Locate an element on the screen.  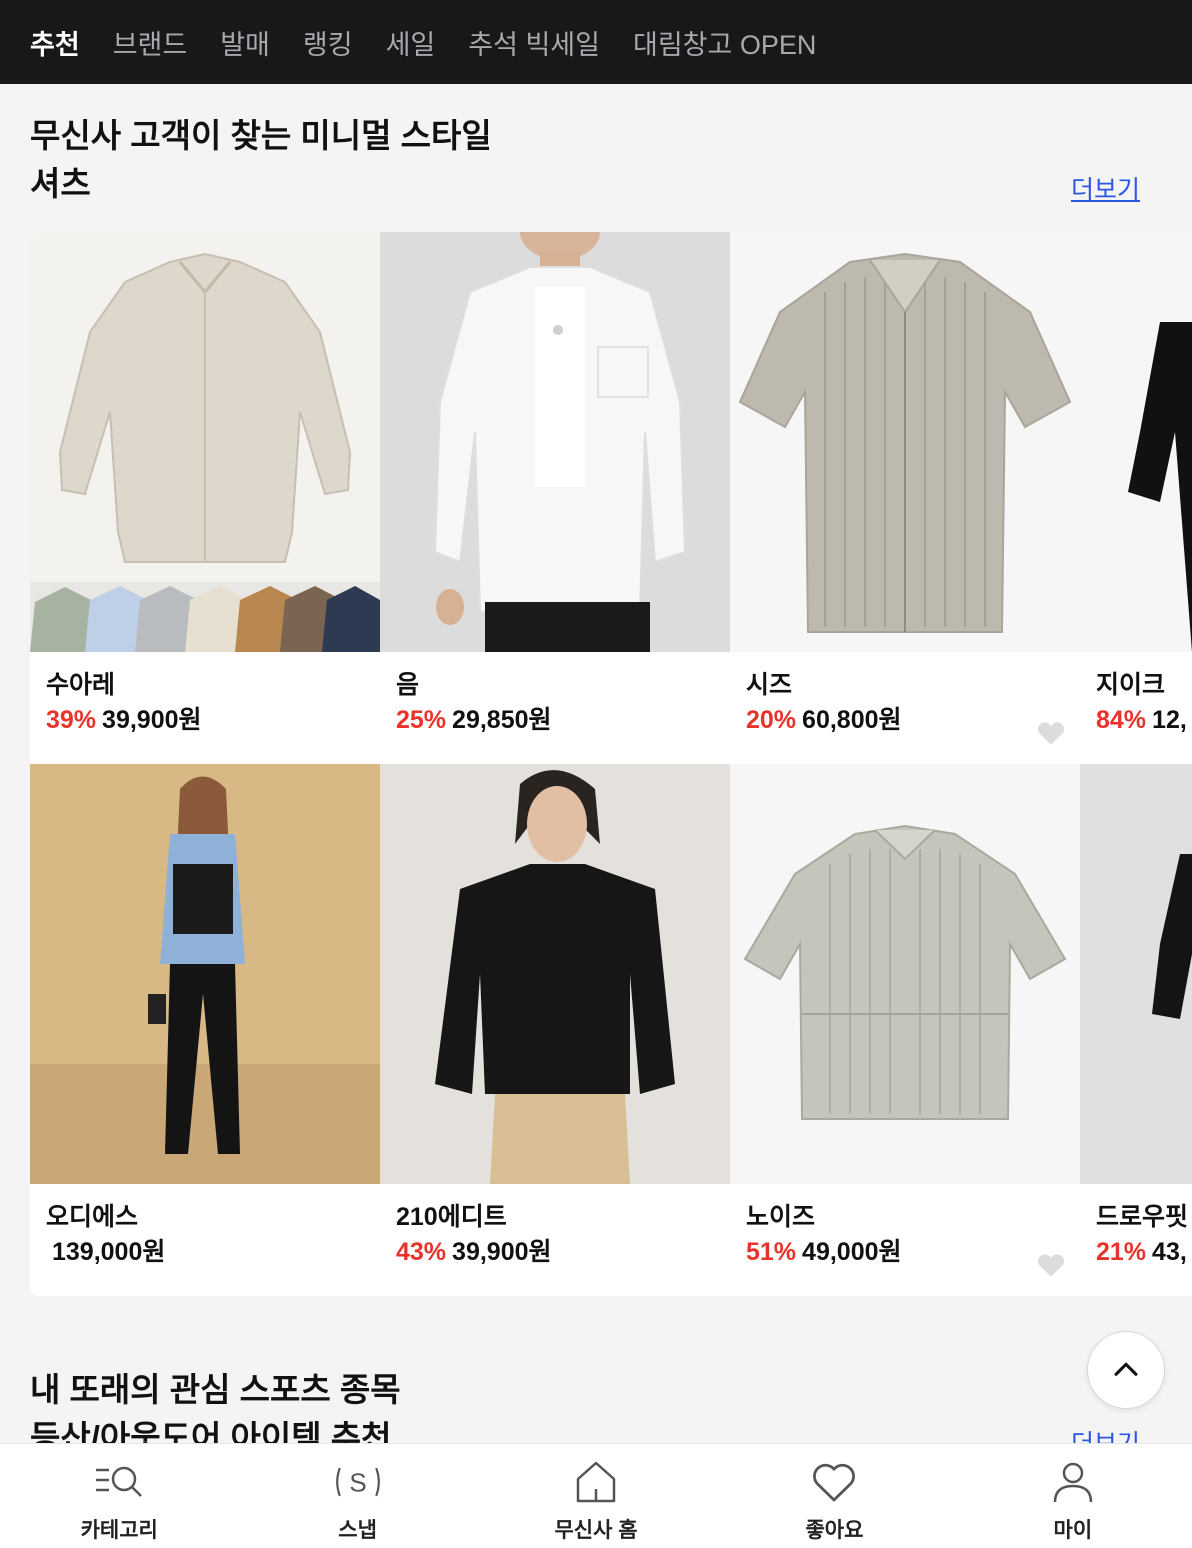
more-link: 더보기 is located at coordinates (1105, 188).